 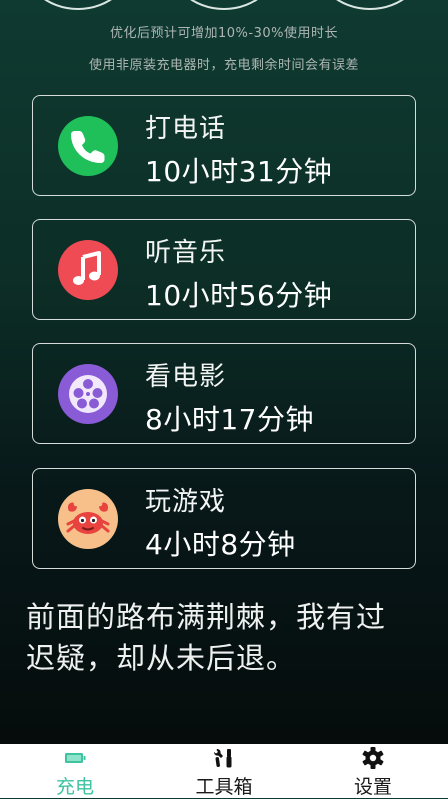 I want to click on tab-label: 设置, so click(x=372, y=787).